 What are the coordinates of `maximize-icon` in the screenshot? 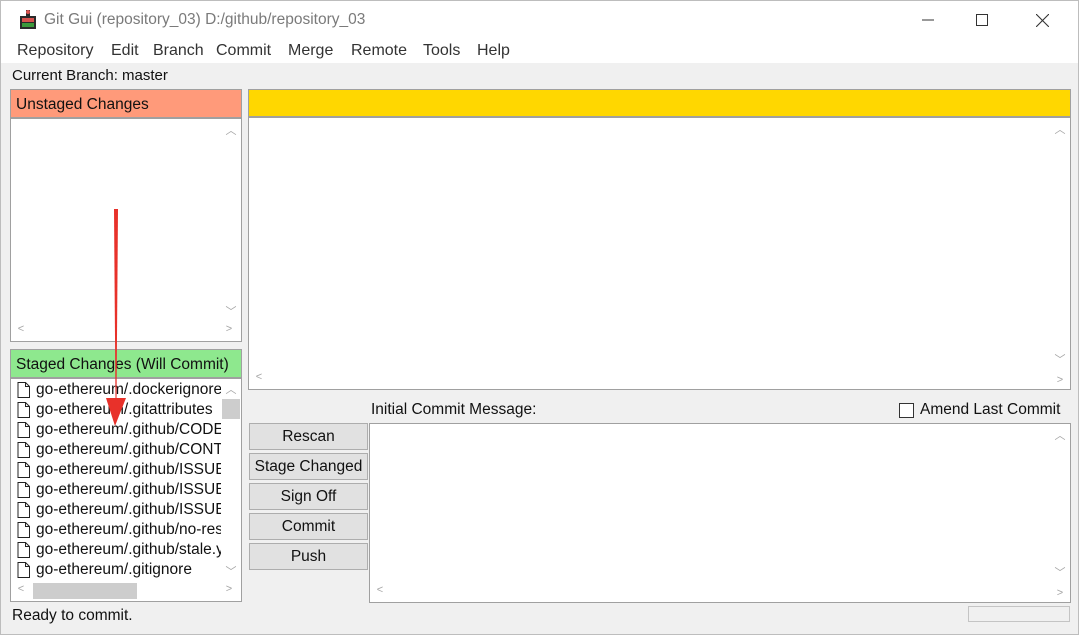 It's located at (982, 20).